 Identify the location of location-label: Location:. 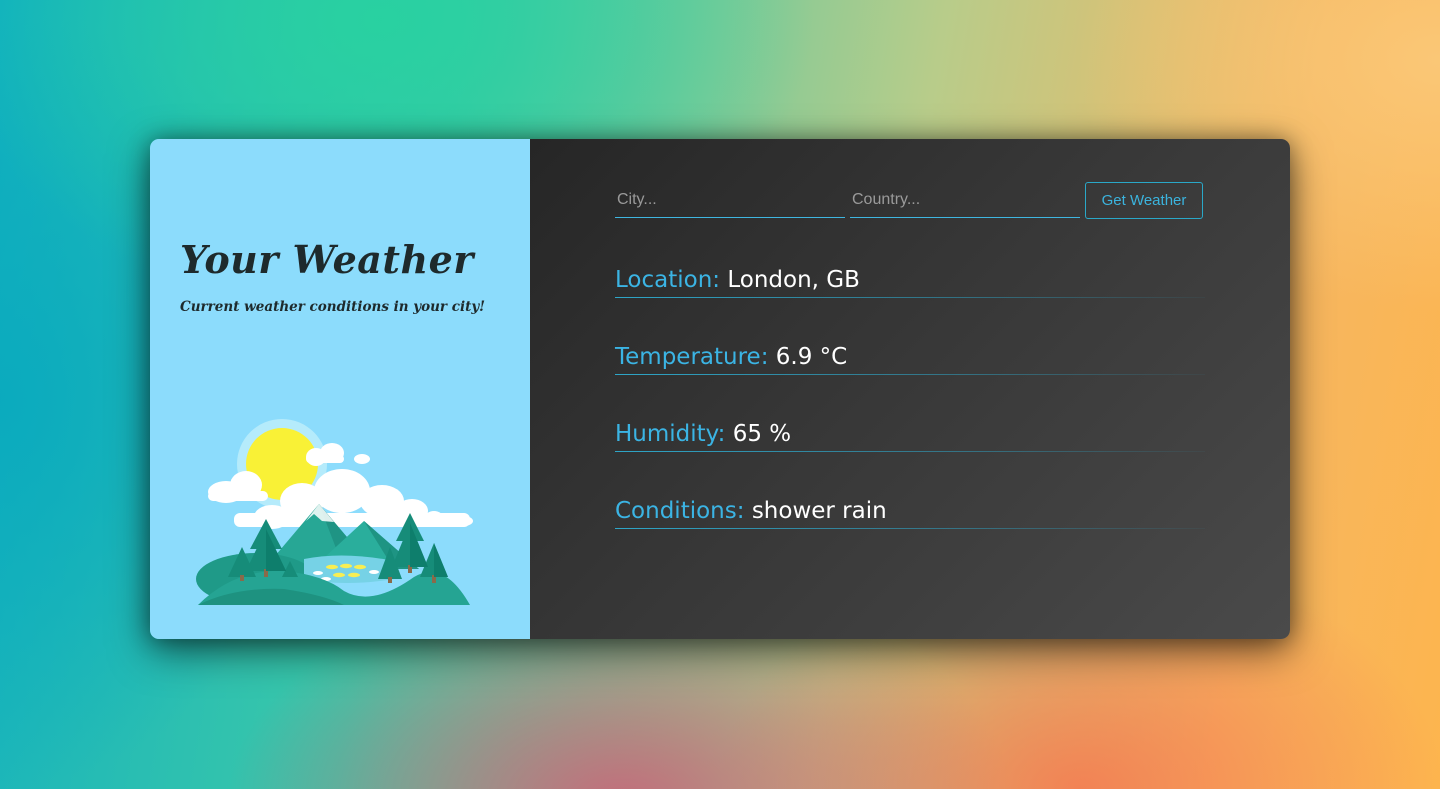
(668, 280).